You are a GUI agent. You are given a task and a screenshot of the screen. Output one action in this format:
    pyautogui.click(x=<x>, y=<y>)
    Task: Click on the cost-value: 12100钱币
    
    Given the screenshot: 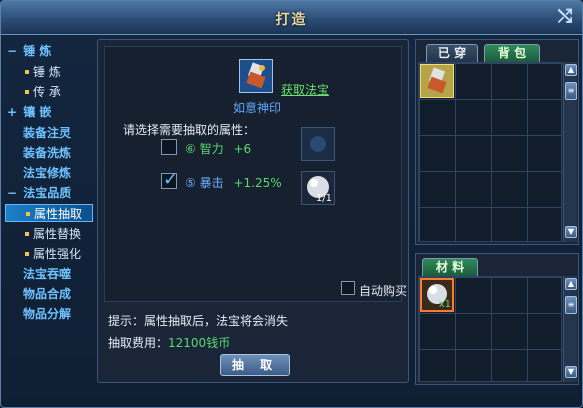 What is the action you would take?
    pyautogui.click(x=199, y=343)
    